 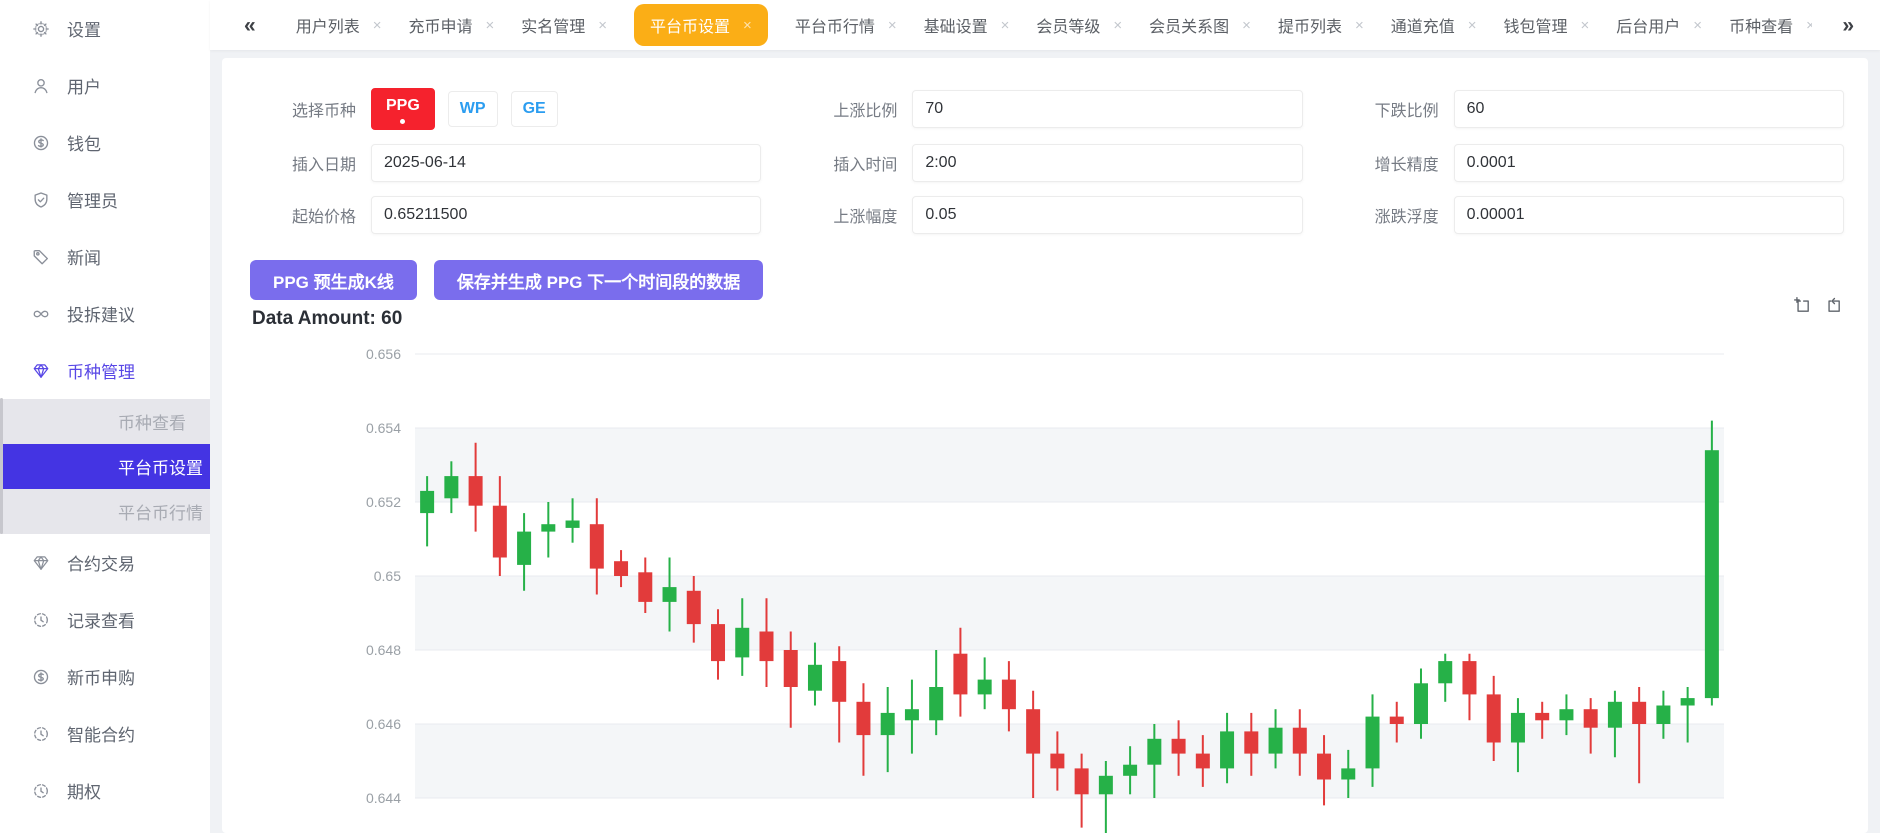 I want to click on sidebar-item: 设置, so click(x=105, y=28).